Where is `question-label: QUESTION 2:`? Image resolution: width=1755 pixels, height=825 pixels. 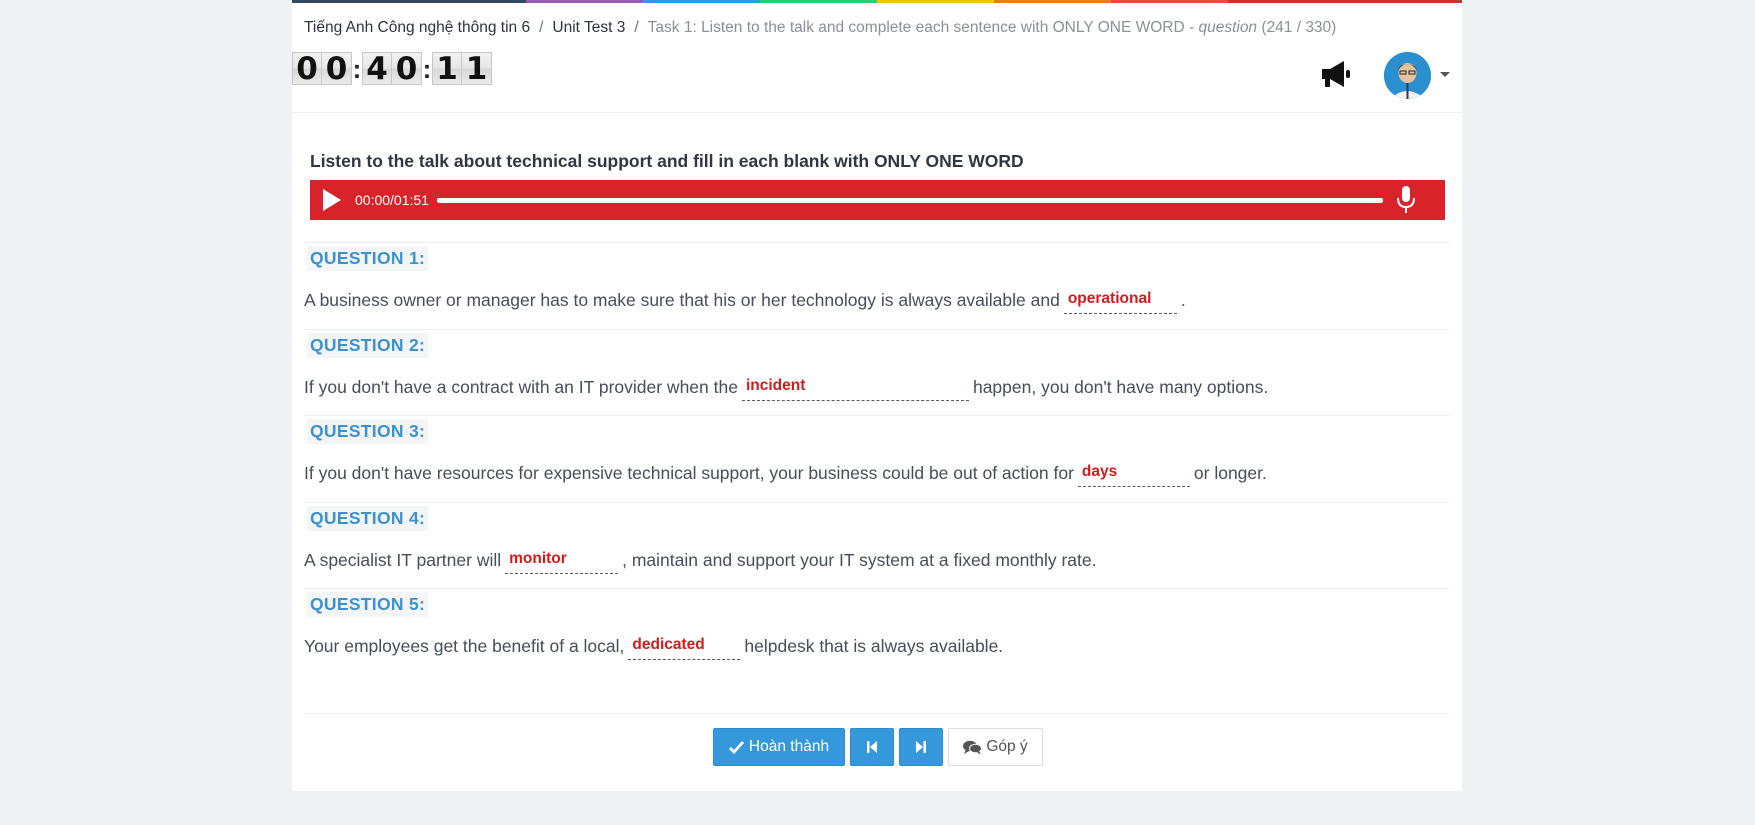
question-label: QUESTION 2: is located at coordinates (368, 345).